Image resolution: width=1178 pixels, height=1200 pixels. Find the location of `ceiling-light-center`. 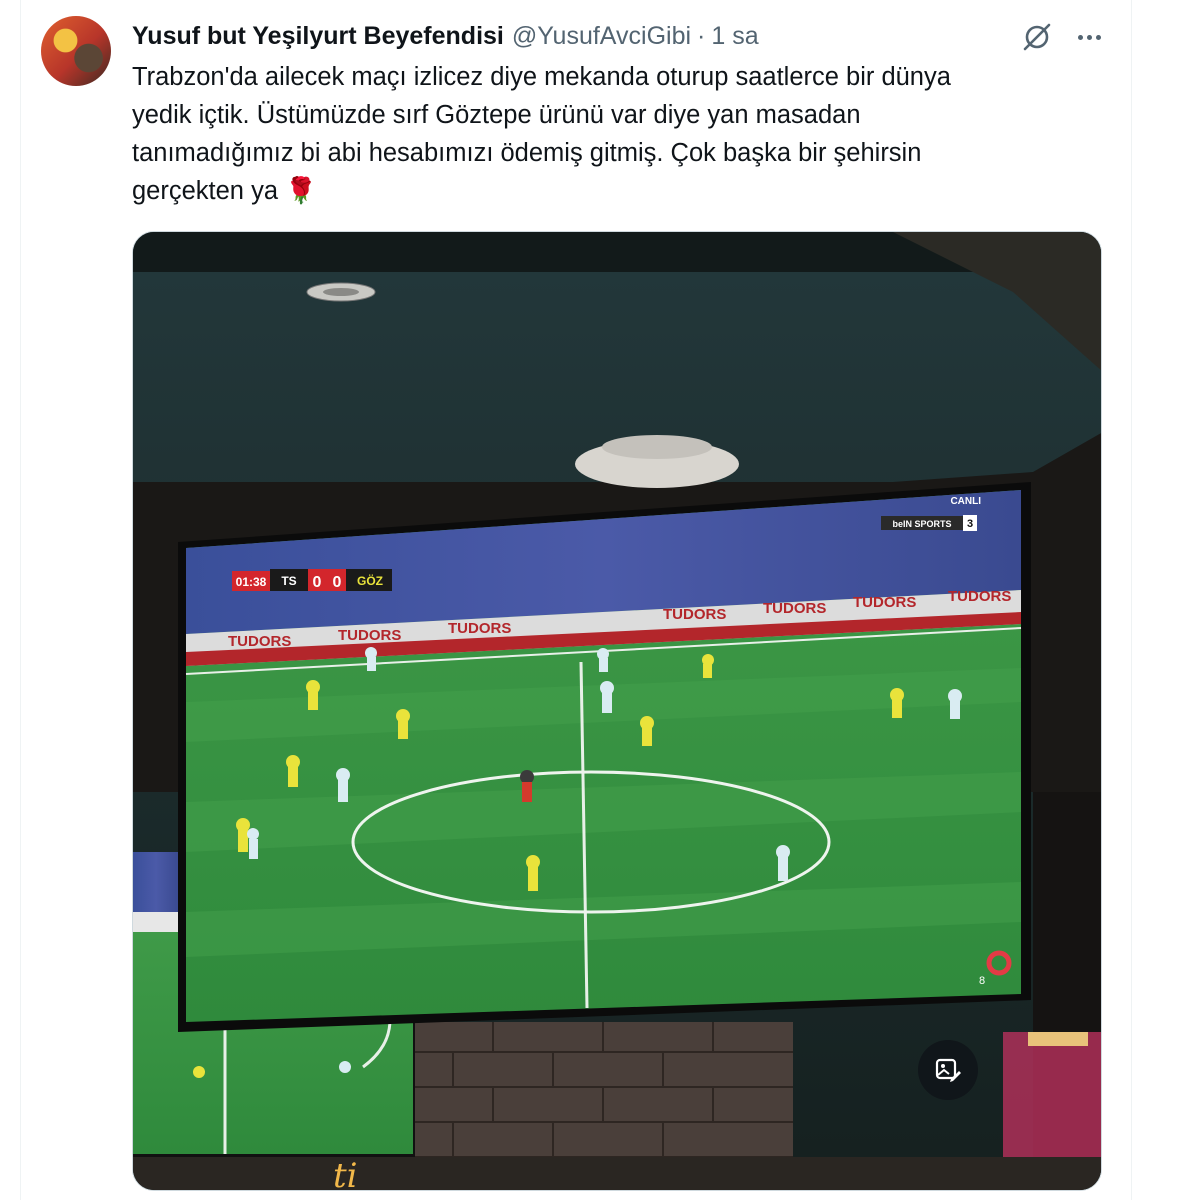

ceiling-light-center is located at coordinates (341, 292).